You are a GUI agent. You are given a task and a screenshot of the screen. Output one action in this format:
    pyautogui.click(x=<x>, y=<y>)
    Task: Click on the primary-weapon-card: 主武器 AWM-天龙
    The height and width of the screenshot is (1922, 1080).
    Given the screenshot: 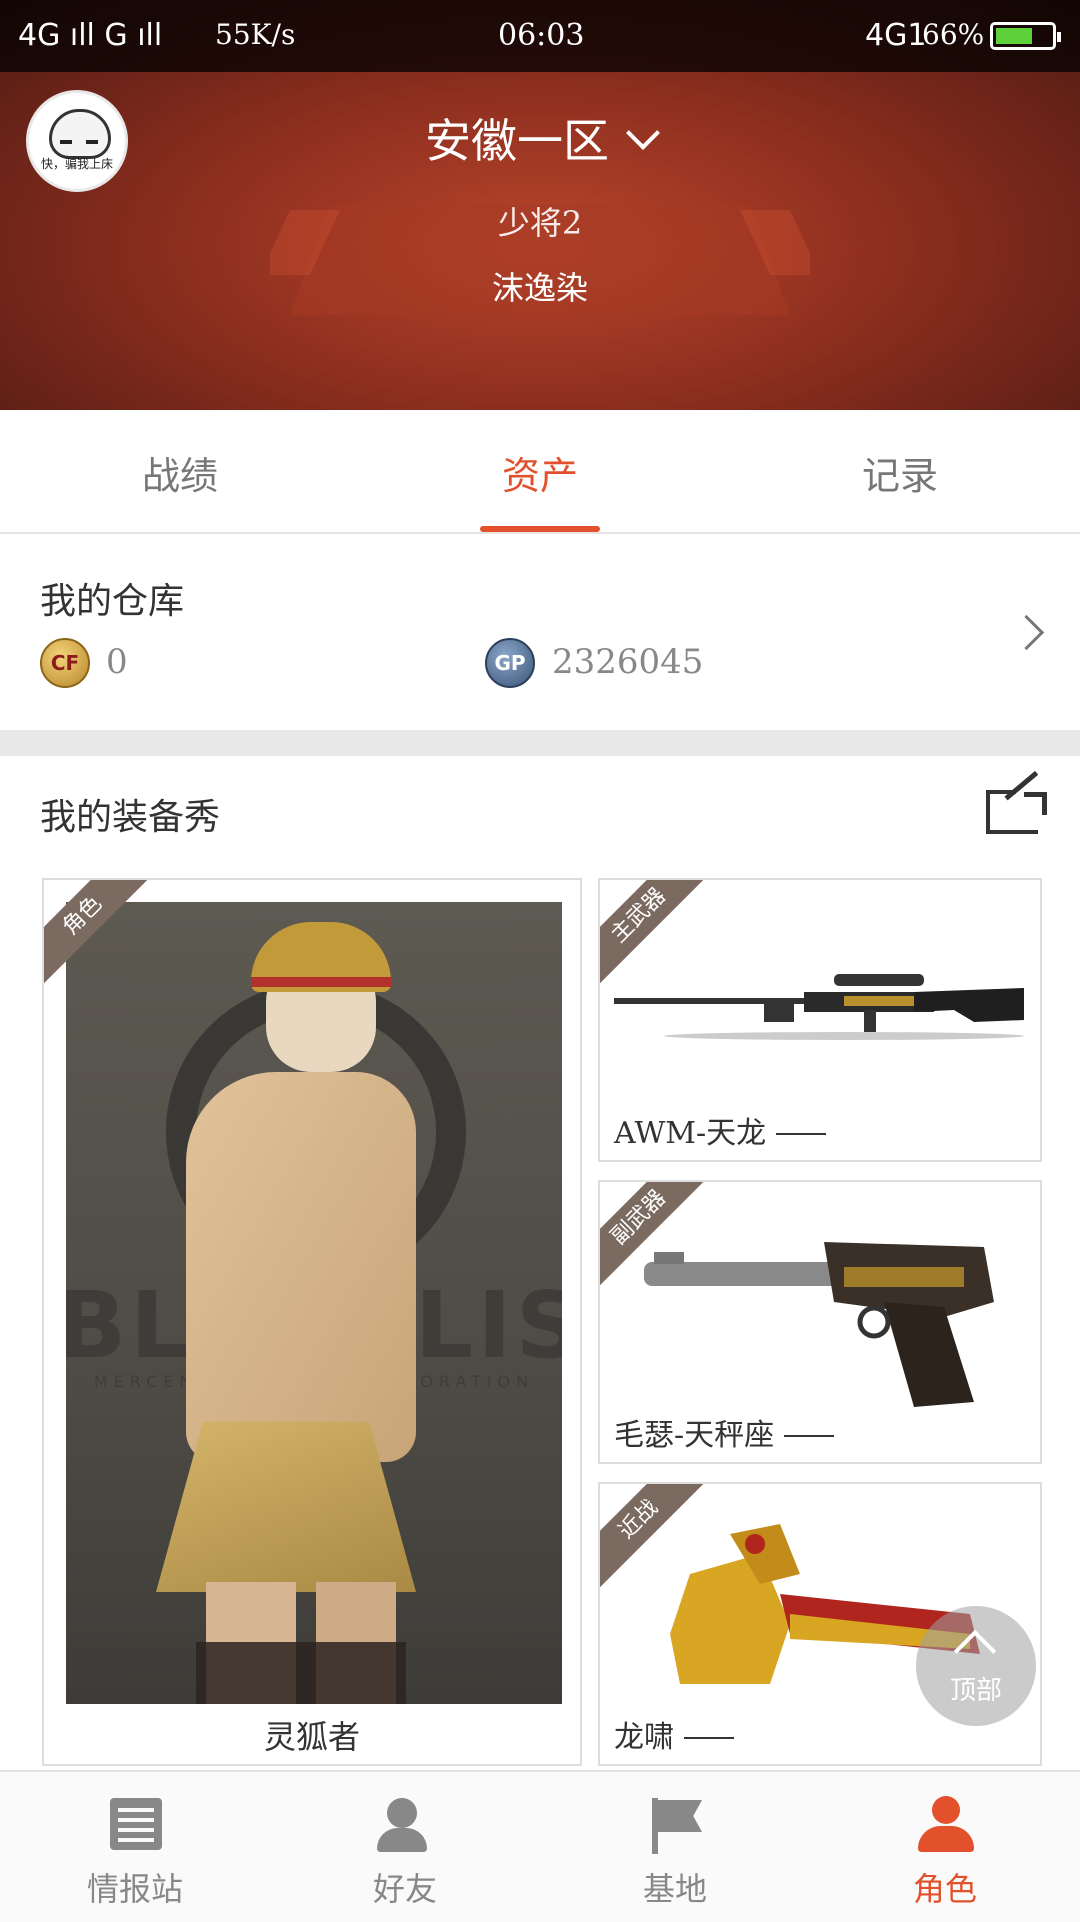 What is the action you would take?
    pyautogui.click(x=820, y=1020)
    